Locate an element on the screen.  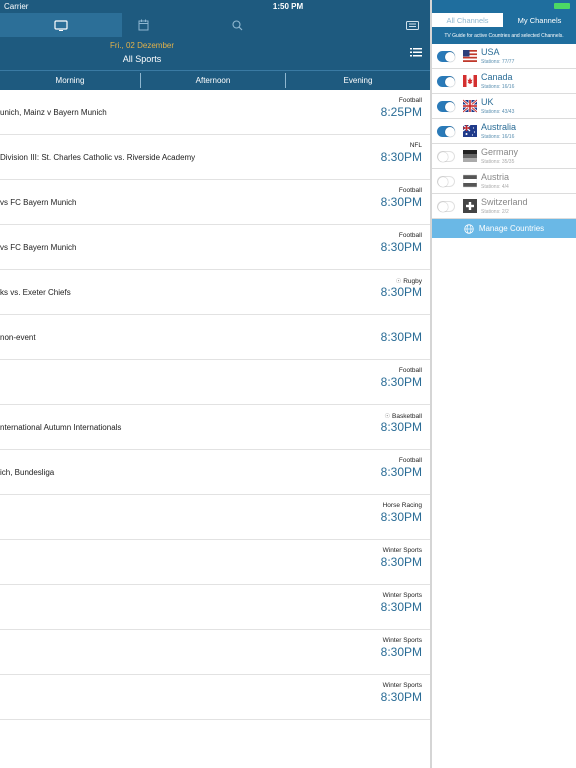
evening-button: Evening is located at coordinates (358, 80).